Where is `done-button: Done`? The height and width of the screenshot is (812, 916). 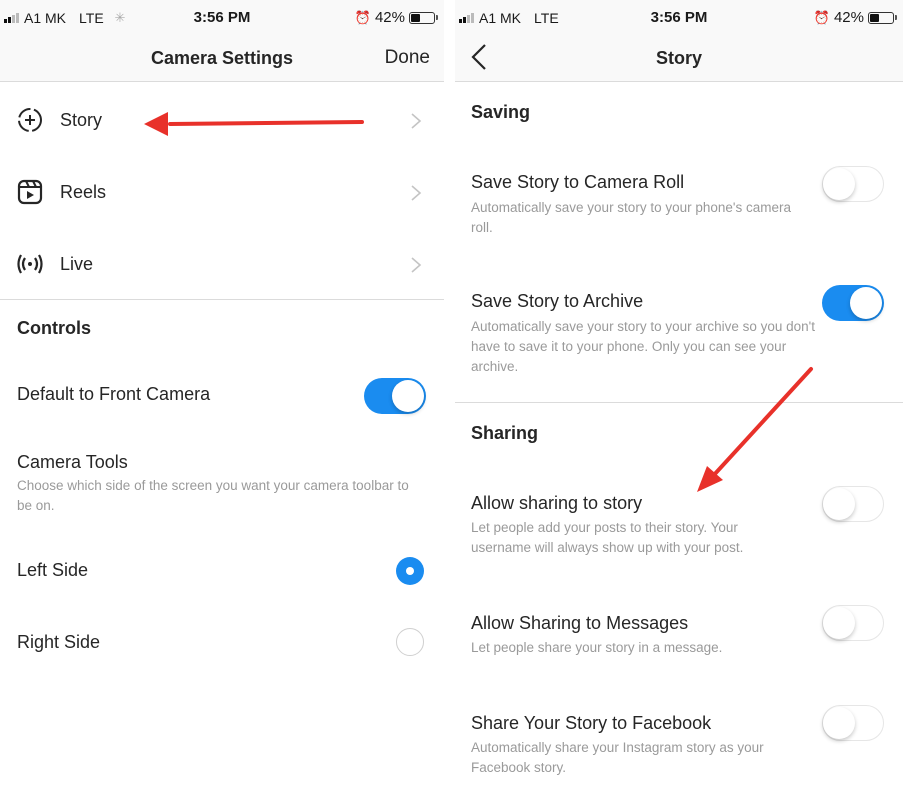
done-button: Done is located at coordinates (407, 58).